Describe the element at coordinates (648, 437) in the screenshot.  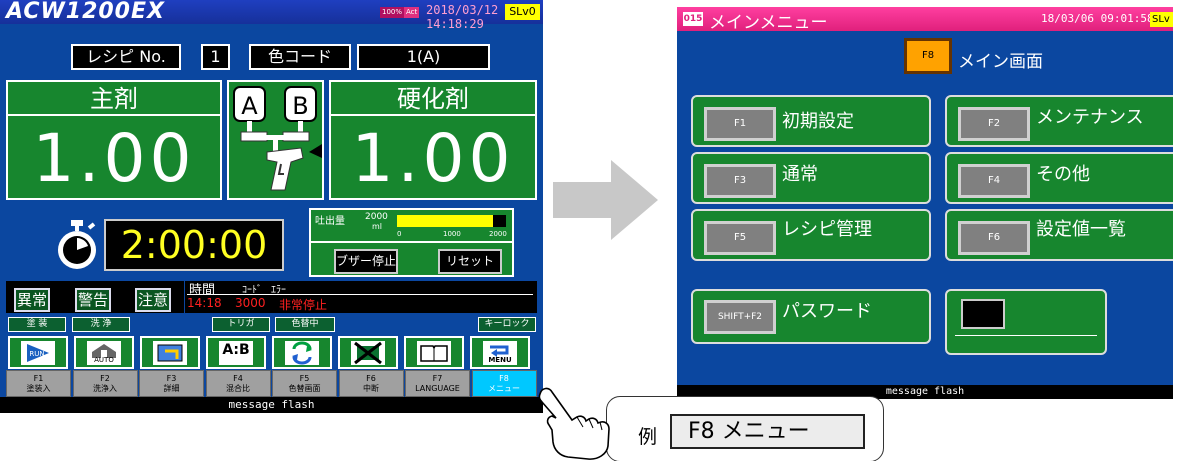
I see `example-label: 例` at that location.